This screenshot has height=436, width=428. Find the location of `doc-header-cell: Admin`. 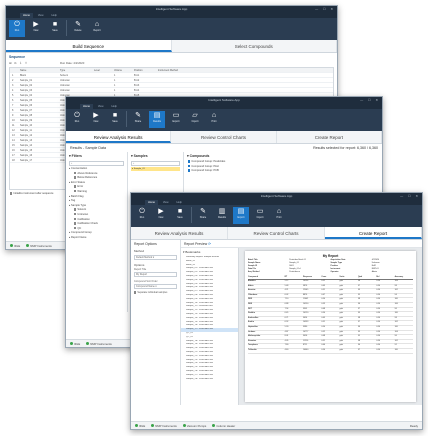

doc-header-cell: Admin is located at coordinates (374, 272).